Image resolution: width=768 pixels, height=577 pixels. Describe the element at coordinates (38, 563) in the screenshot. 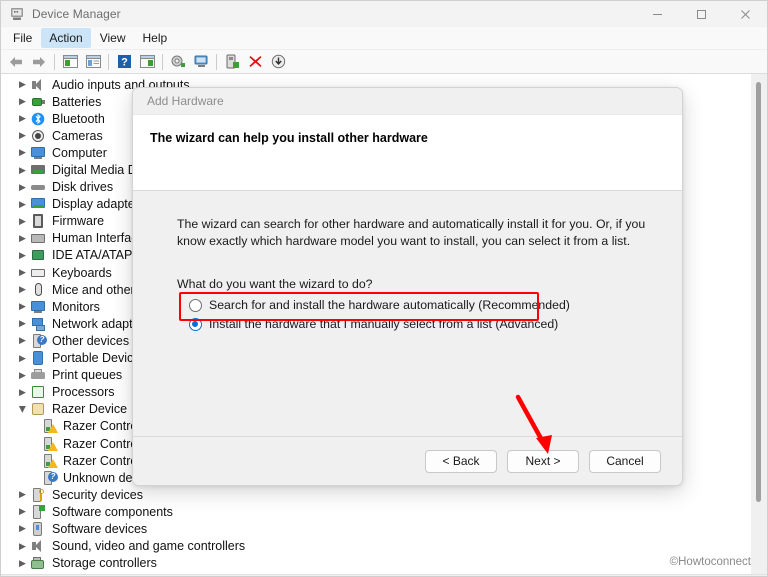

I see `storage-controller-icon` at that location.